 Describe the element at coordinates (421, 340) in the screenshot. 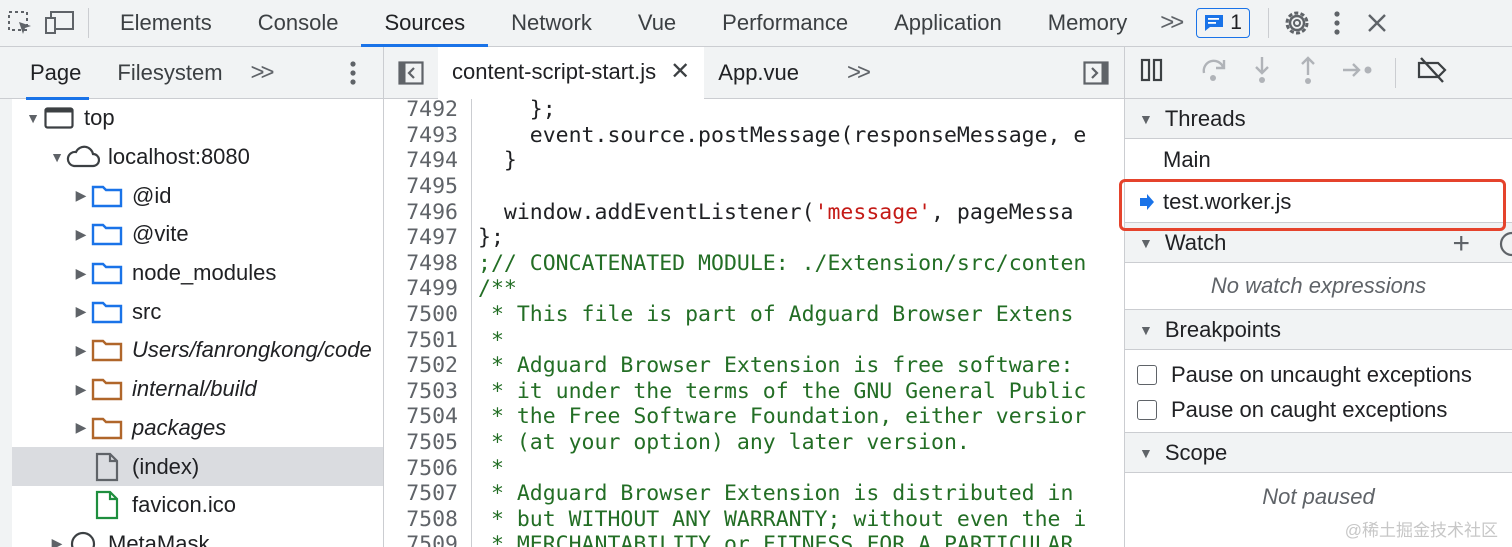

I see `line-number: 7501` at that location.